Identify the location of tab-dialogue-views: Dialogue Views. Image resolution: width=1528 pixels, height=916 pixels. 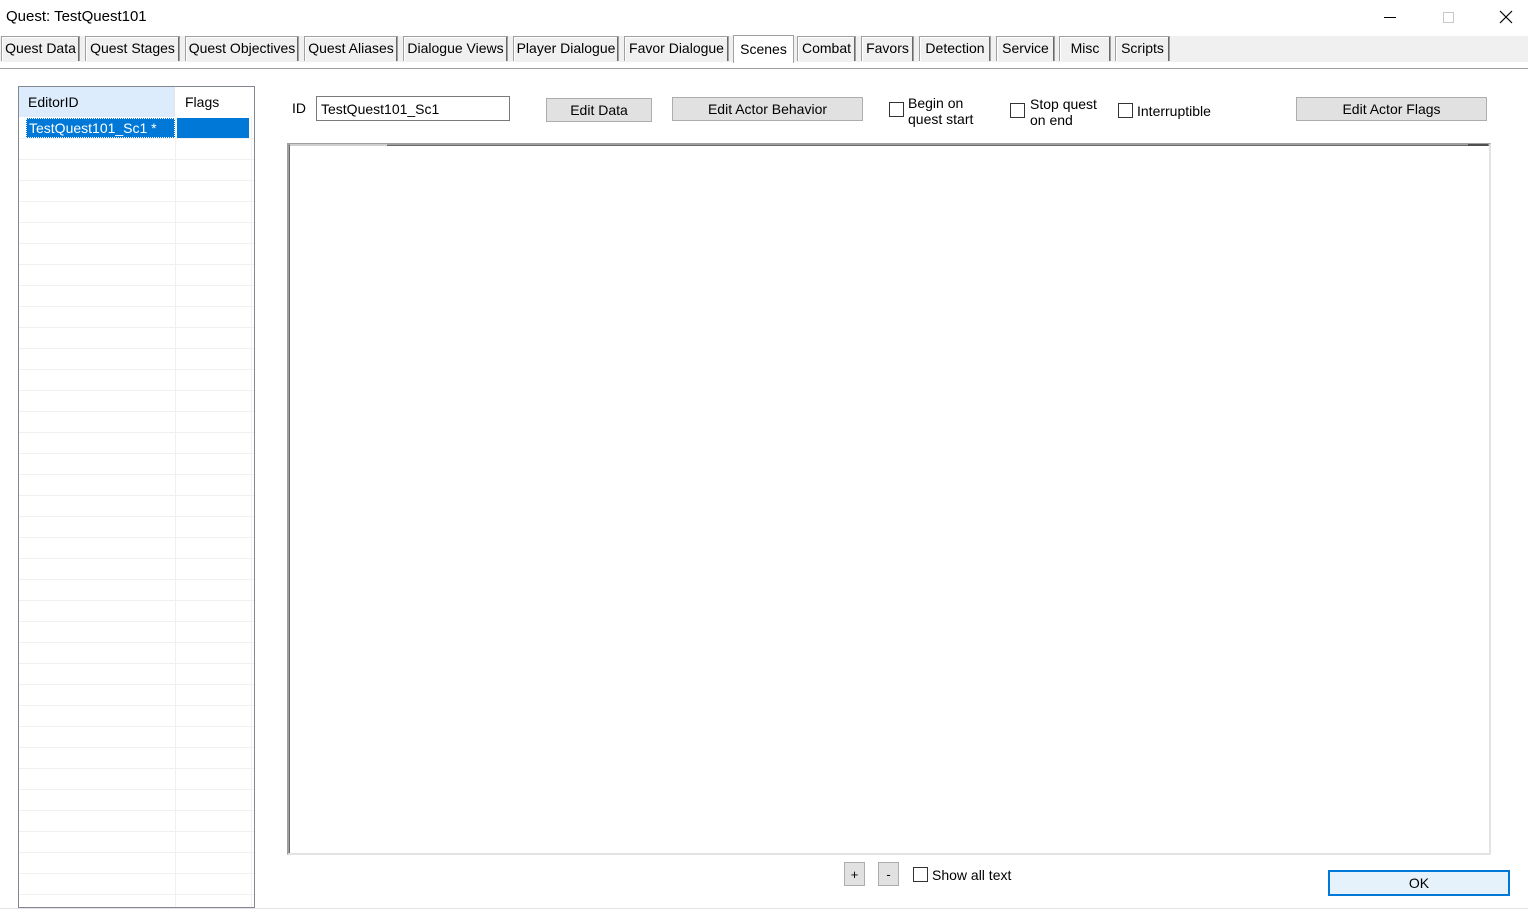
(455, 48).